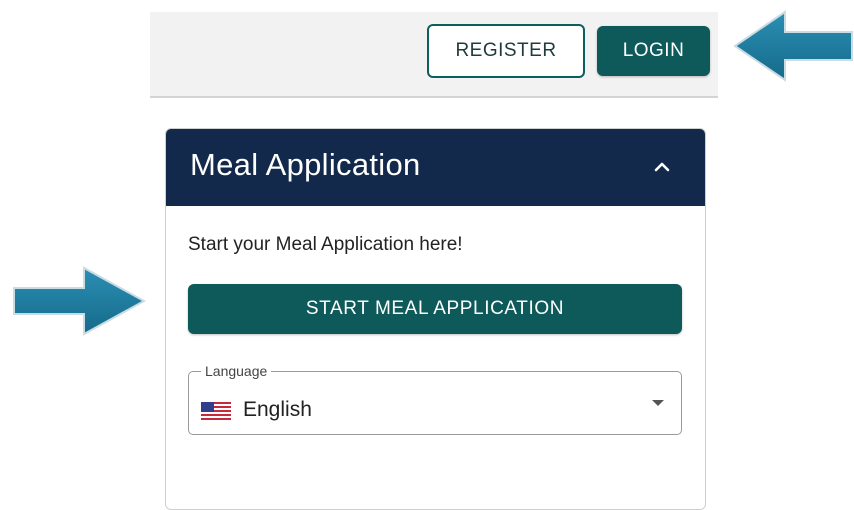 The width and height of the screenshot is (854, 510). Describe the element at coordinates (305, 164) in the screenshot. I see `card-title: Meal Application` at that location.